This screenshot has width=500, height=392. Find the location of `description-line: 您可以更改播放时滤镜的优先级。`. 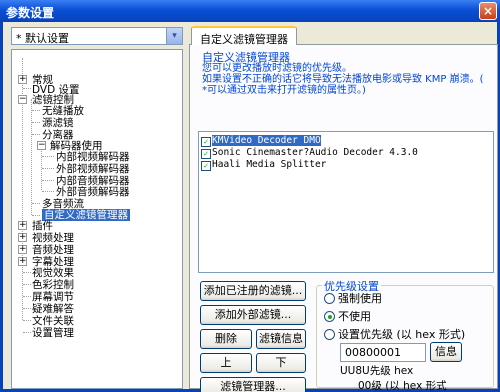

description-line: 您可以更改播放时滤镜的优先级。 is located at coordinates (277, 68).